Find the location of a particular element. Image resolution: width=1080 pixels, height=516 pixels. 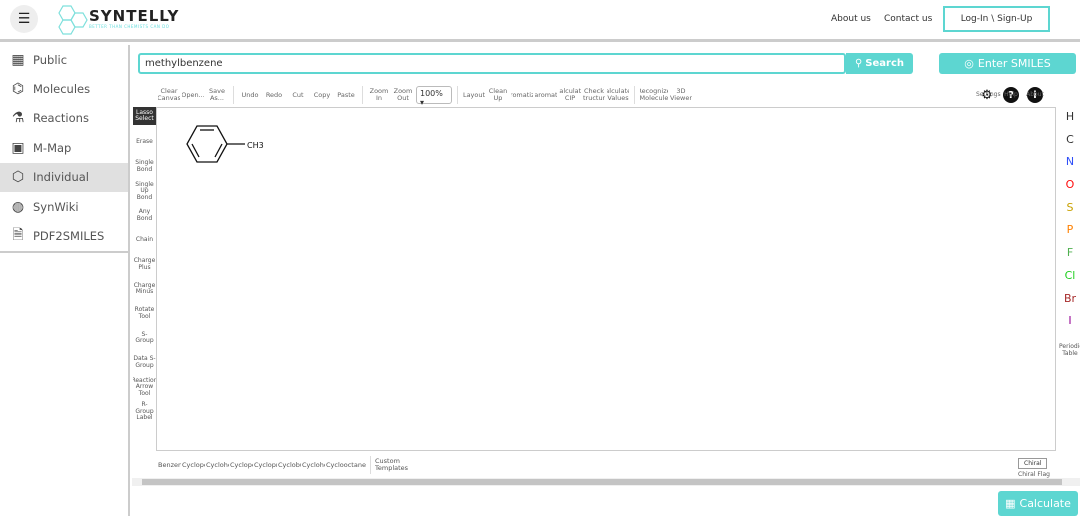

undo-button: Undo is located at coordinates (250, 95).